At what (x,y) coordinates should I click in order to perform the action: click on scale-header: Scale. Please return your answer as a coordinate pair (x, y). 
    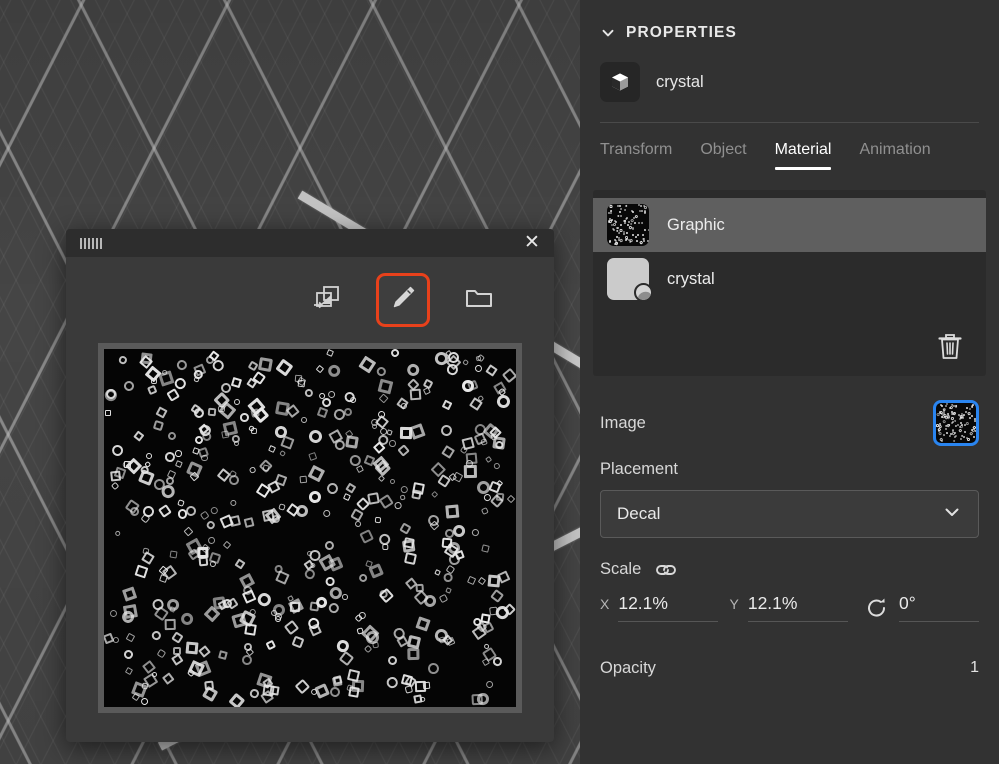
    Looking at the image, I should click on (789, 569).